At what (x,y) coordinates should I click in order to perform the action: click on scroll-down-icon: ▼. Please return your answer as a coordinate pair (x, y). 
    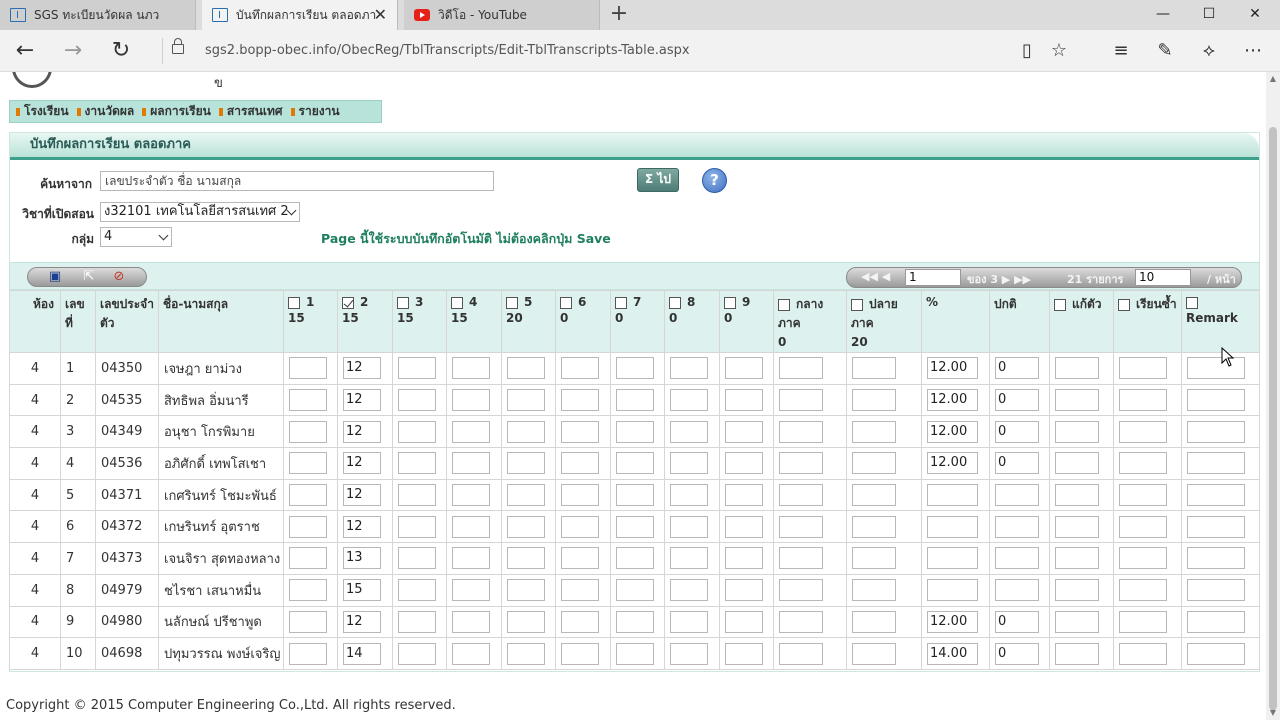
    Looking at the image, I should click on (1273, 713).